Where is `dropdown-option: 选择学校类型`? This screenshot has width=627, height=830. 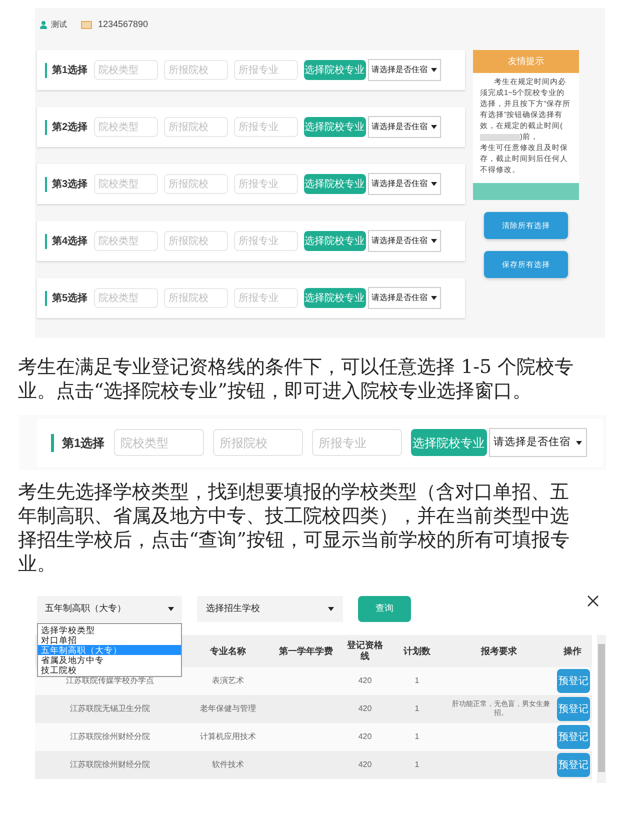 dropdown-option: 选择学校类型 is located at coordinates (109, 630).